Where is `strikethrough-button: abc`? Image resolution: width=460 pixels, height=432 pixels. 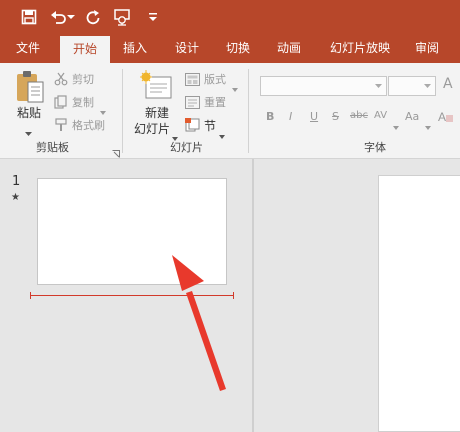
strikethrough-button: abc is located at coordinates (359, 115).